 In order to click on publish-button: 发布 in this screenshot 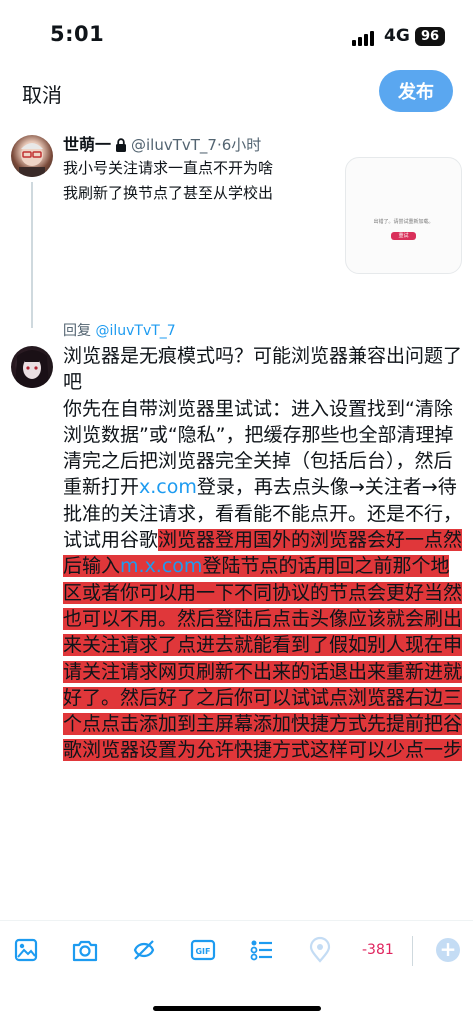, I will do `click(416, 91)`.